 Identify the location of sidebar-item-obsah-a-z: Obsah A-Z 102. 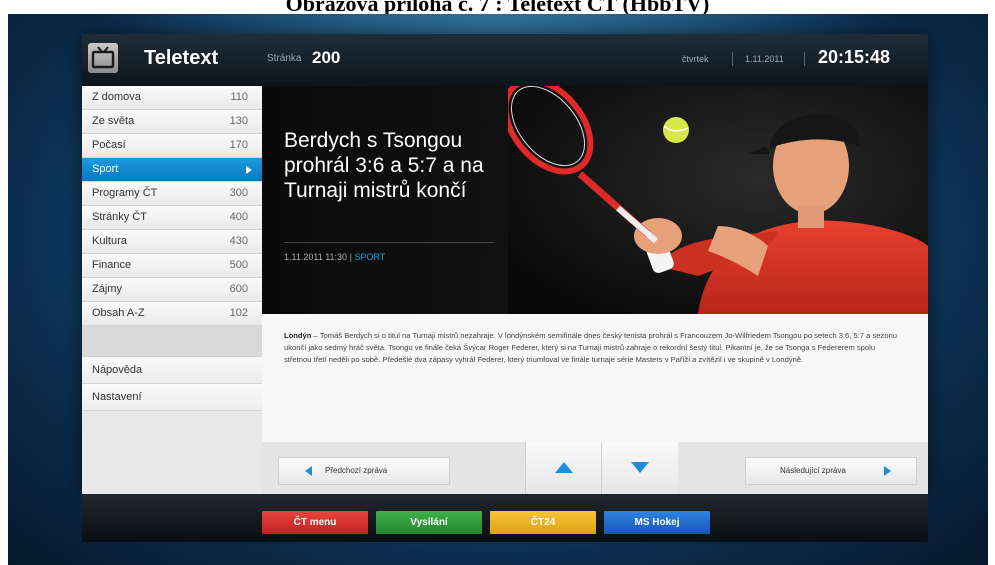
(172, 314).